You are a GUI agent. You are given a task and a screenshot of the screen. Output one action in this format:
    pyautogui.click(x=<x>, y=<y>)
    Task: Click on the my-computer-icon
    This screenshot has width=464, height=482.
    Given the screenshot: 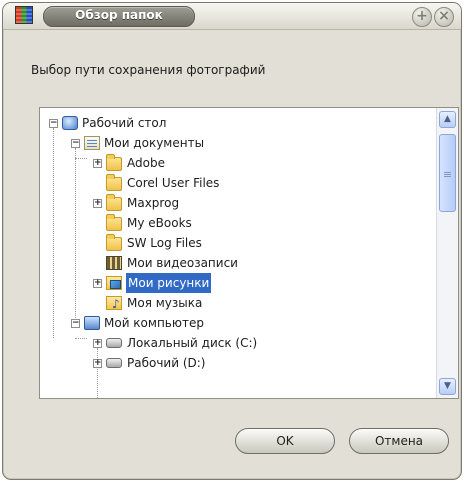 What is the action you would take?
    pyautogui.click(x=92, y=323)
    